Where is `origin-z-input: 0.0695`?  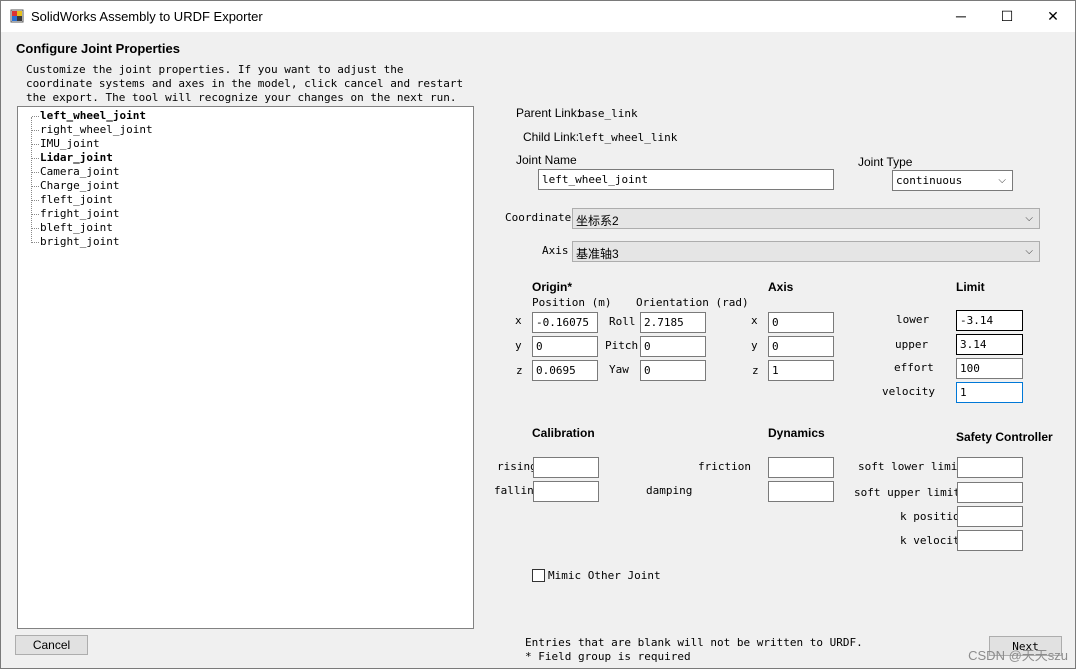
origin-z-input: 0.0695 is located at coordinates (565, 370).